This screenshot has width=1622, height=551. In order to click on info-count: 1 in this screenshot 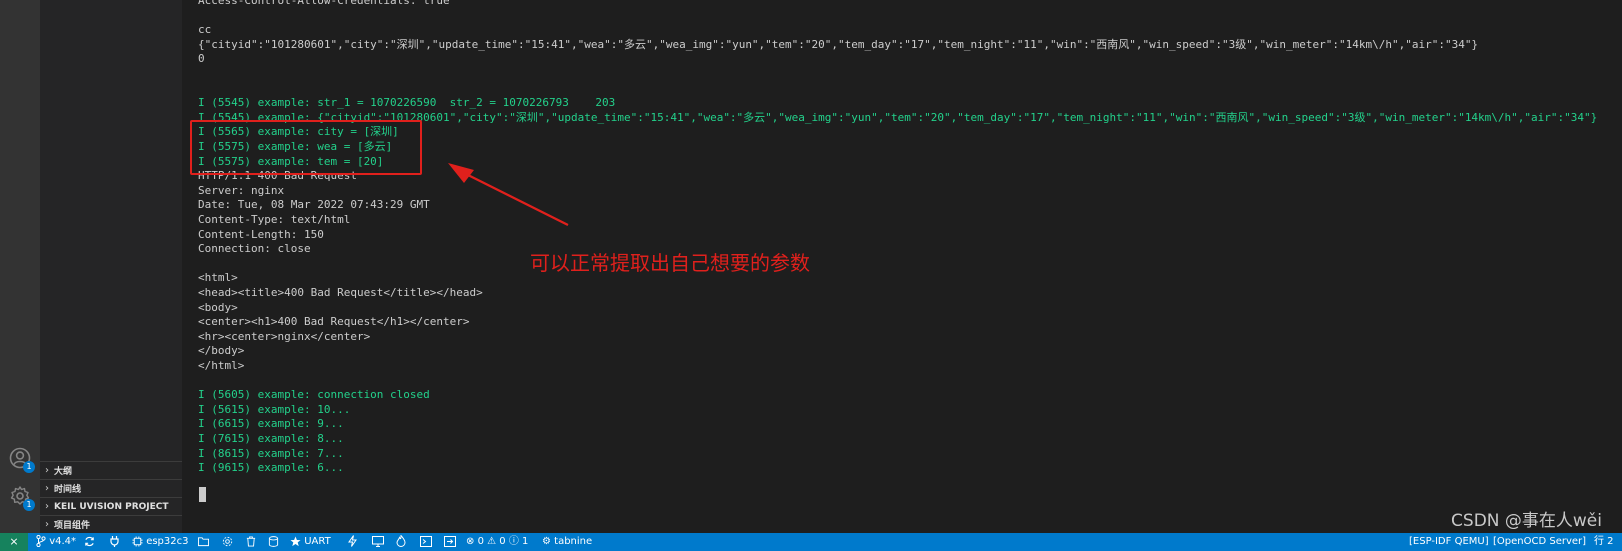, I will do `click(525, 541)`.